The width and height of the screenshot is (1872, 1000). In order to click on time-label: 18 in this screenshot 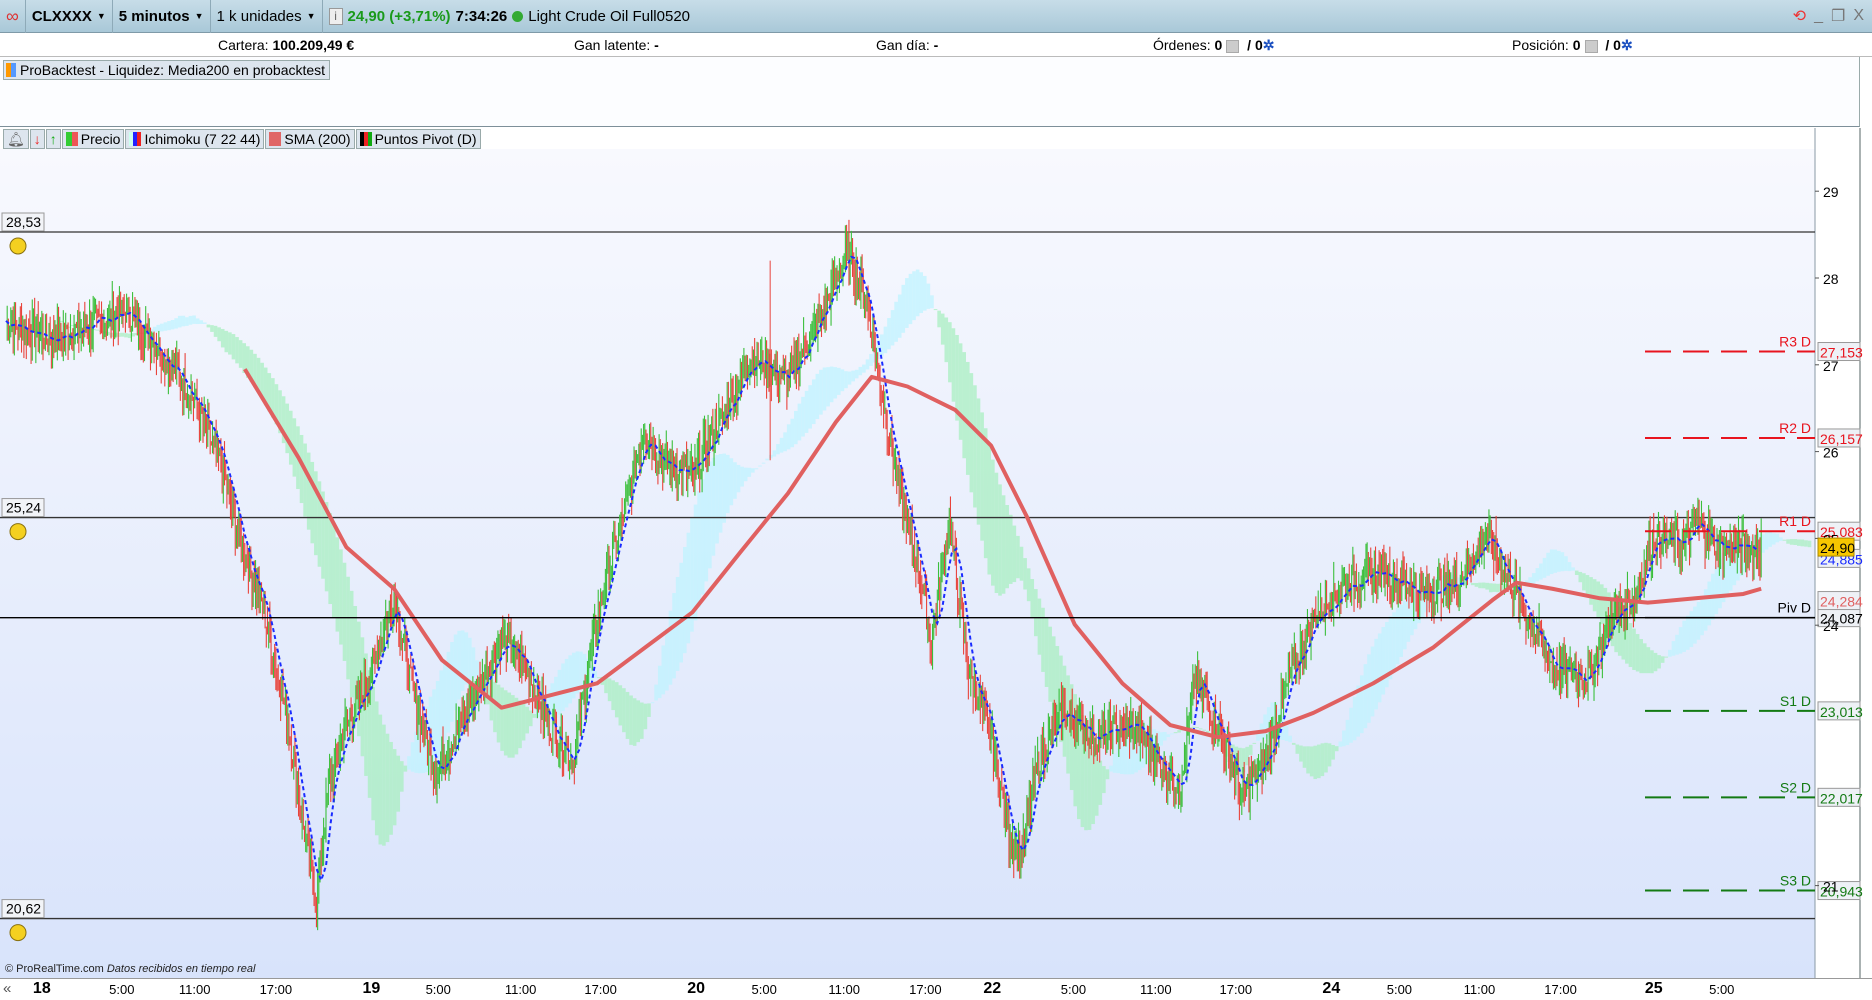, I will do `click(41, 988)`.